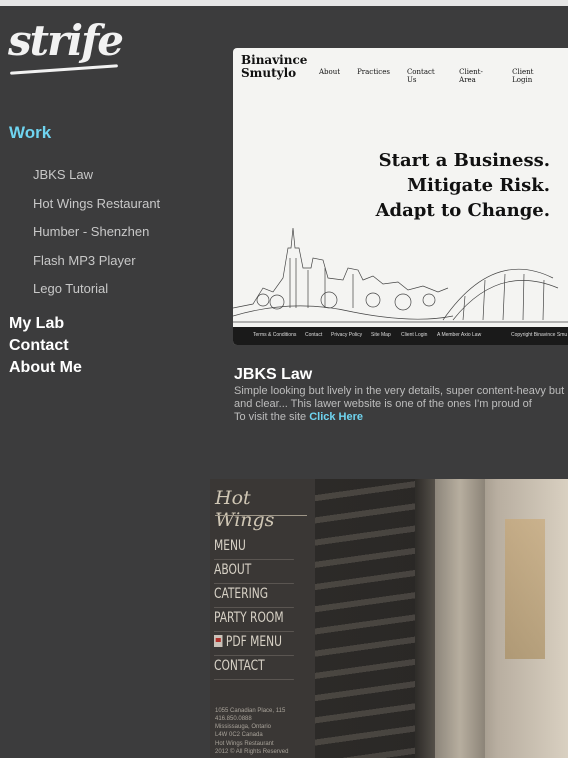 This screenshot has height=758, width=568. What do you see at coordinates (254, 572) in the screenshot?
I see `s2-menu-item: ABOUT` at bounding box center [254, 572].